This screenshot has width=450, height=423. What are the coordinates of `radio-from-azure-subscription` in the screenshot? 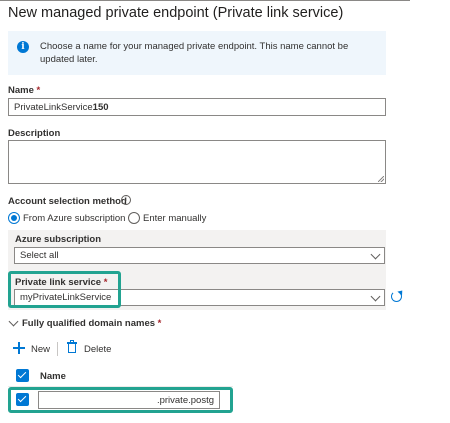 It's located at (14, 218).